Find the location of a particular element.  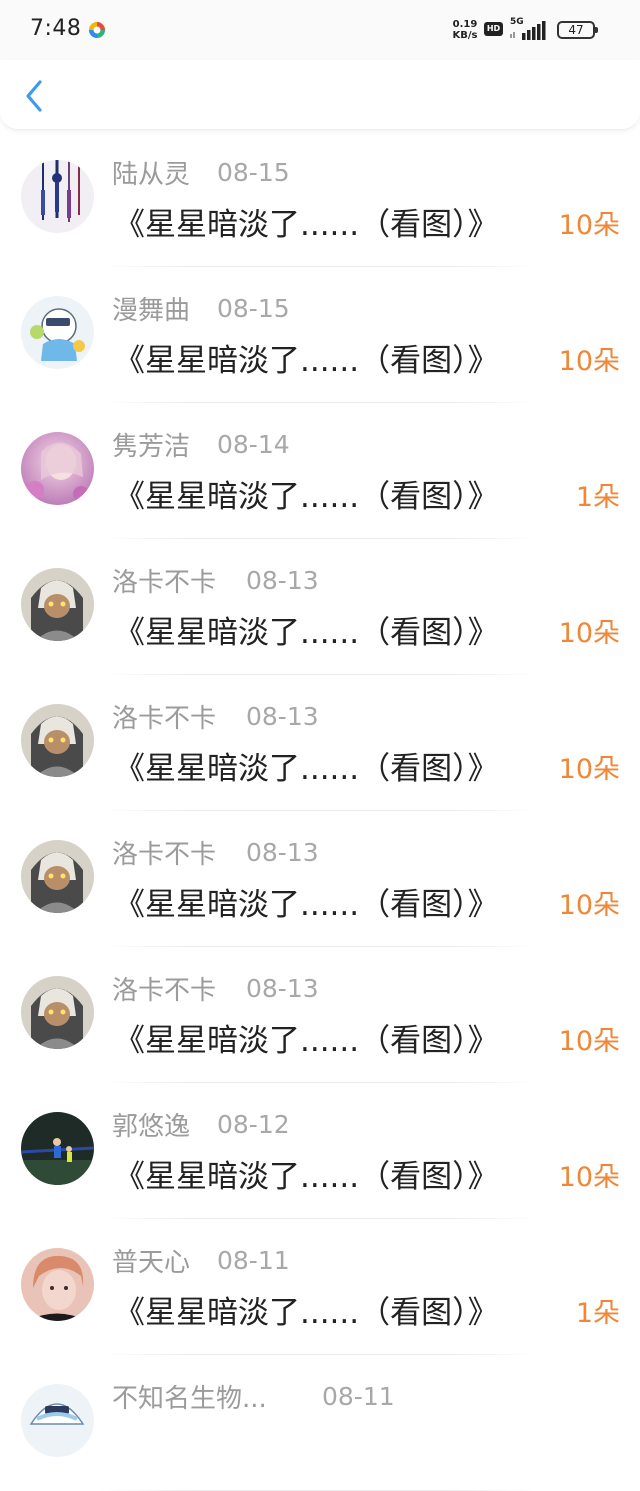

gift-record-row: 郭悠逸 08-12 《星星暗淡了......（看图）》 10朵 is located at coordinates (320, 1151).